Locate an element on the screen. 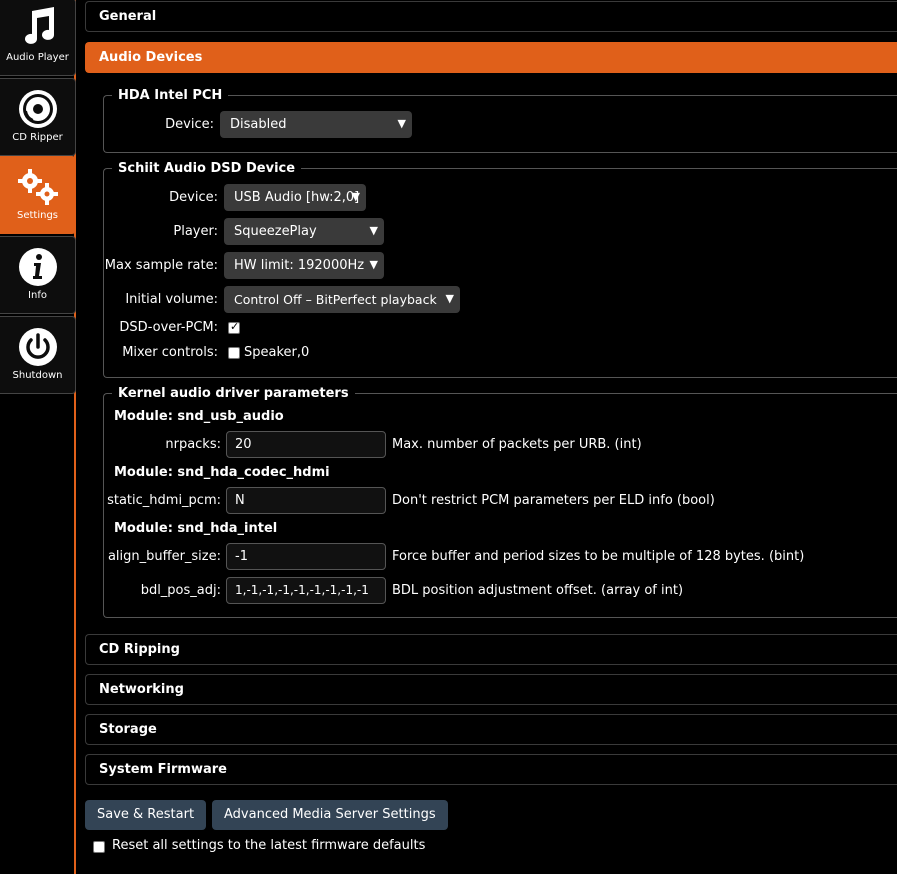 The image size is (897, 874). nrpacks-label: nrpacks: is located at coordinates (193, 444).